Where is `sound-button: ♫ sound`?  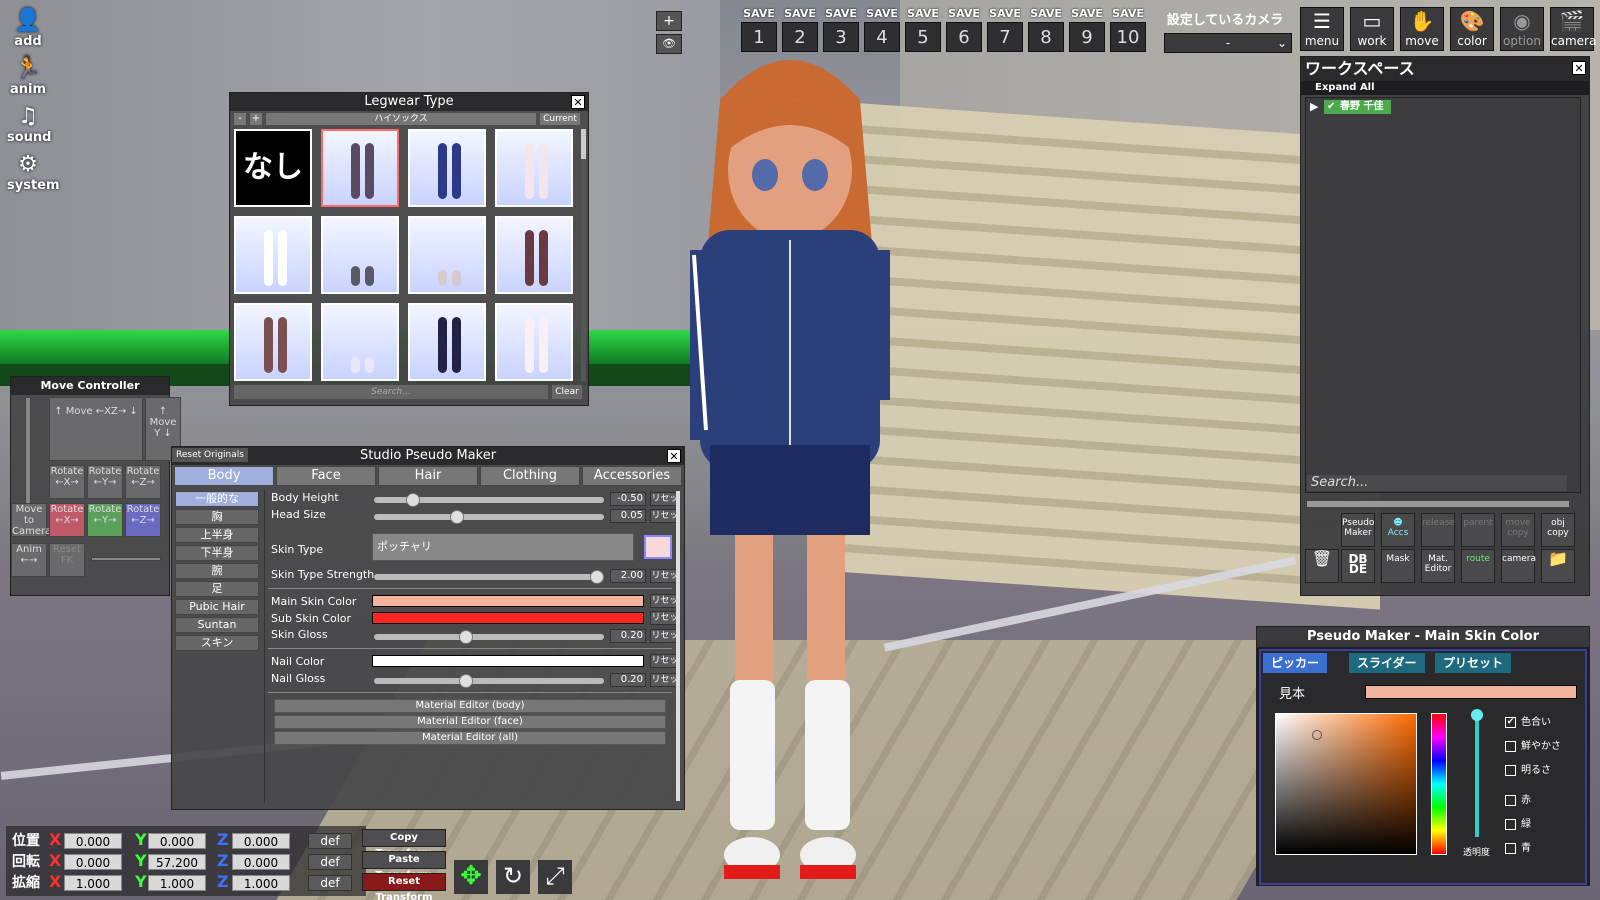 sound-button: ♫ sound is located at coordinates (29, 125).